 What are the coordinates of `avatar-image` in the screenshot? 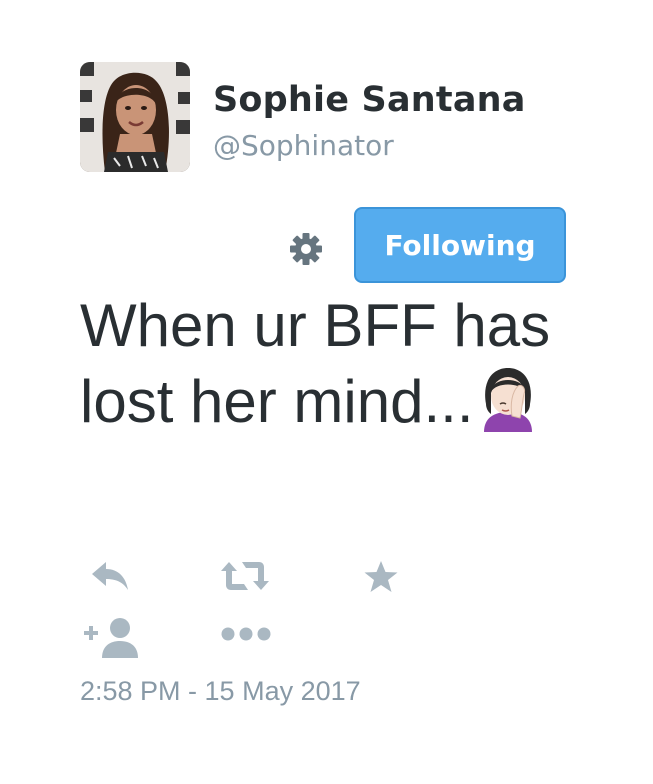 It's located at (135, 117).